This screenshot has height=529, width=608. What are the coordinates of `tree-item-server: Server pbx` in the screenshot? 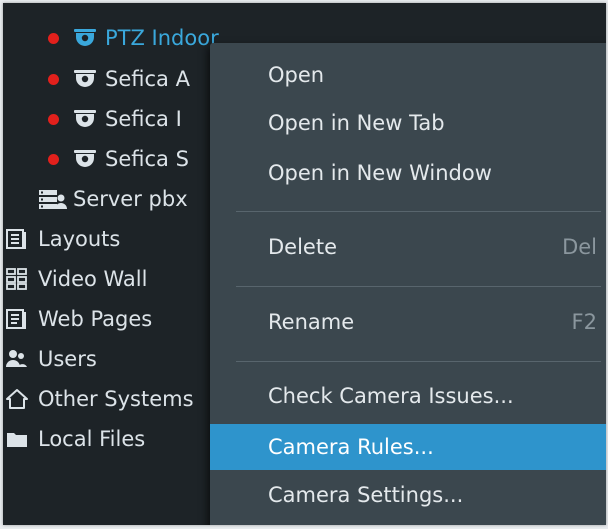 It's located at (113, 199).